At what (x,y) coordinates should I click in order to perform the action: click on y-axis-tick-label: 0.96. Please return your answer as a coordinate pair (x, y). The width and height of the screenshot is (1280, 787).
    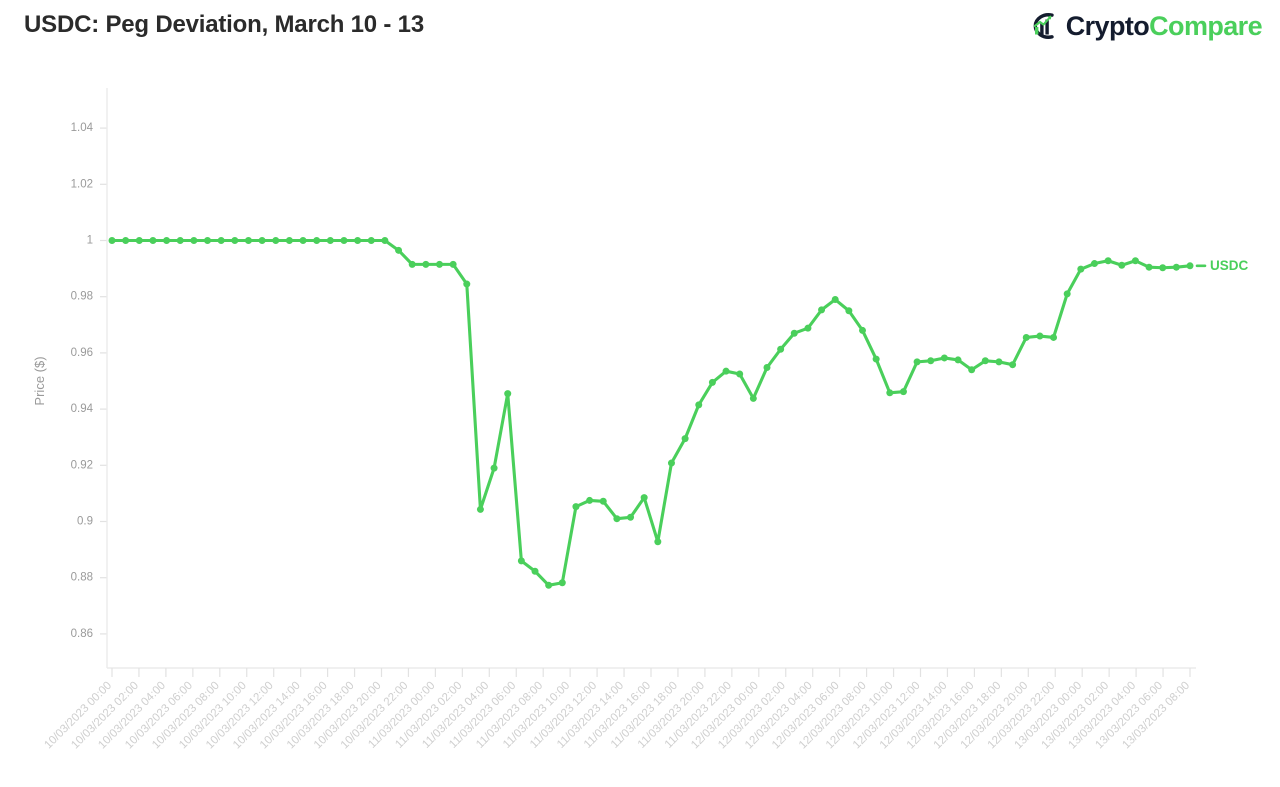
    Looking at the image, I should click on (82, 353).